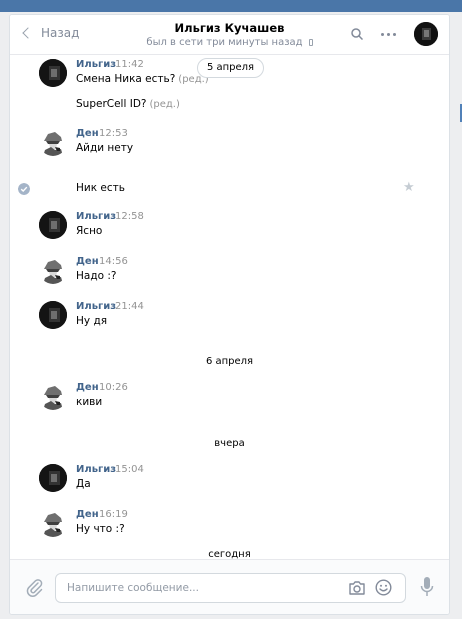  Describe the element at coordinates (388, 34) in the screenshot. I see `more-icon` at that location.